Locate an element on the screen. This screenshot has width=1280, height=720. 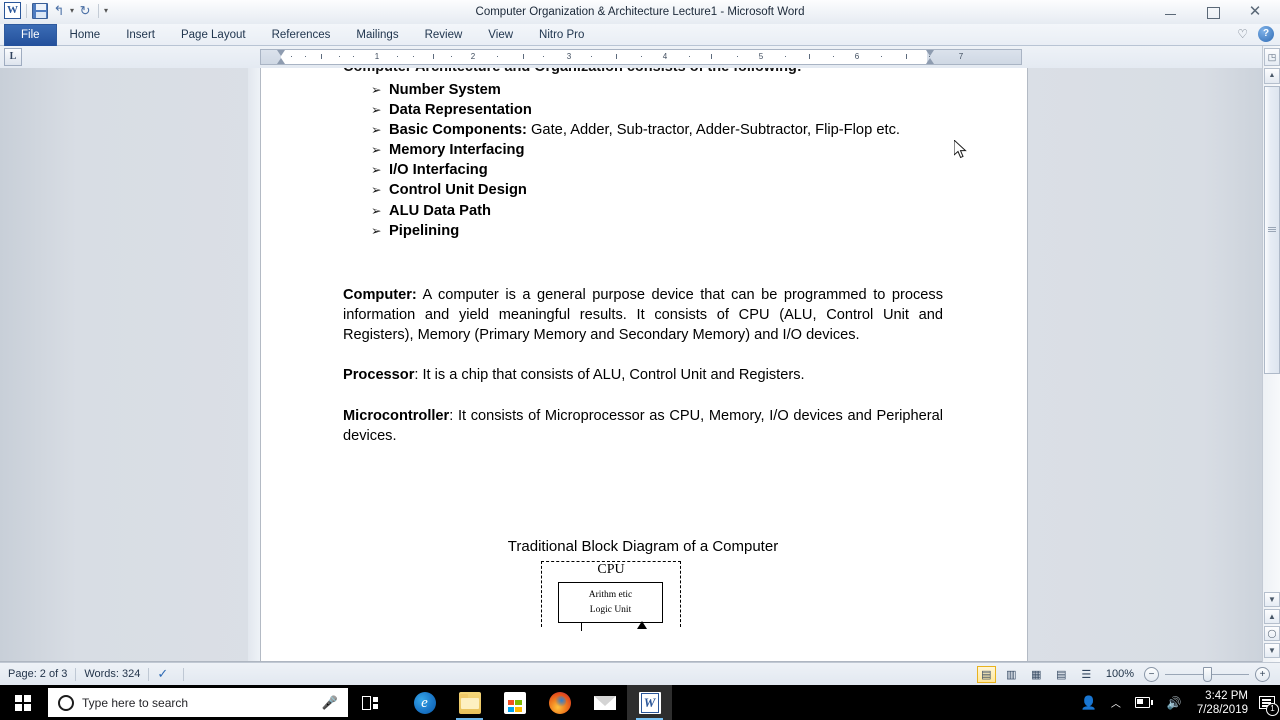
windows-logo-icon is located at coordinates (23, 702).